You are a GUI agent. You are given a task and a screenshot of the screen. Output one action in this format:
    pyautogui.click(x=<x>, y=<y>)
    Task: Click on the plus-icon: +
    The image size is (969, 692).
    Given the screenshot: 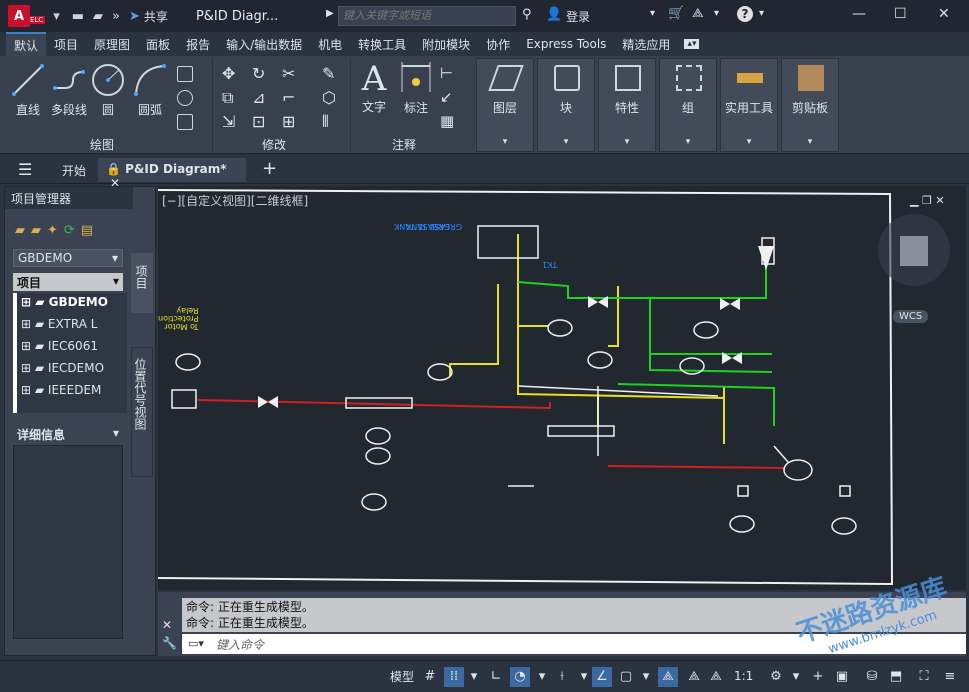 What is the action you would take?
    pyautogui.click(x=818, y=677)
    